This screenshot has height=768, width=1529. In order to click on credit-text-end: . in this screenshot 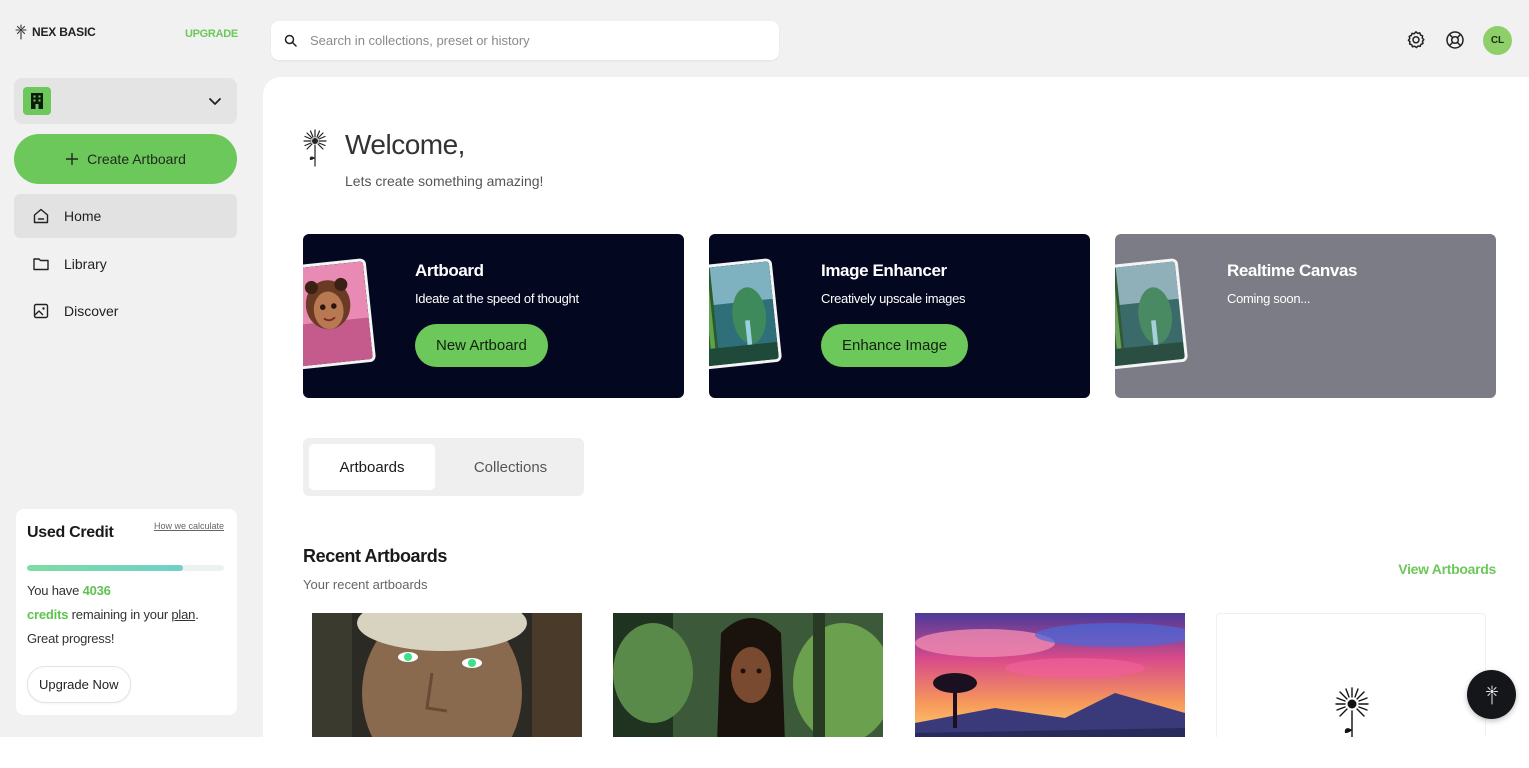, I will do `click(197, 614)`.